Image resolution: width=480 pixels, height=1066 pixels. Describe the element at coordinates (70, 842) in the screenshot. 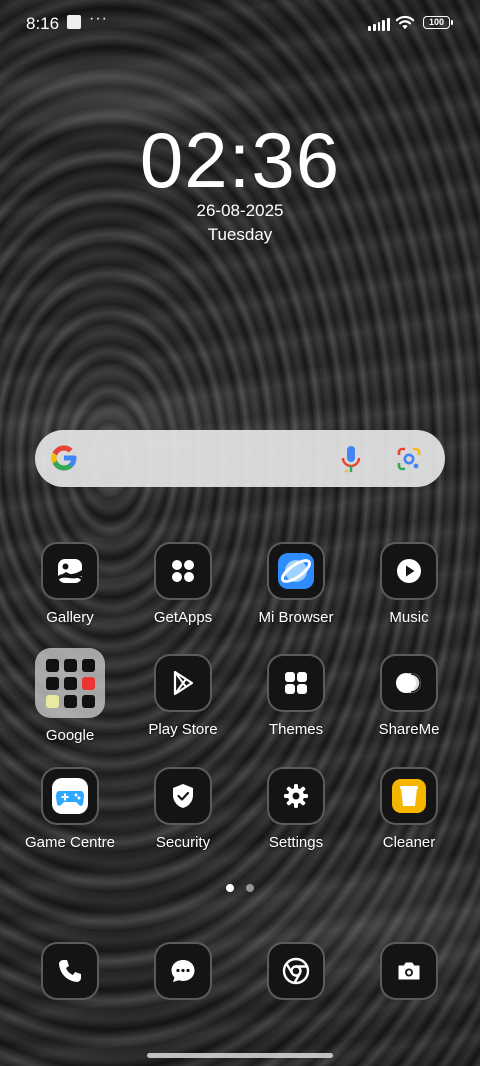

I see `app-label: Game Centre` at that location.